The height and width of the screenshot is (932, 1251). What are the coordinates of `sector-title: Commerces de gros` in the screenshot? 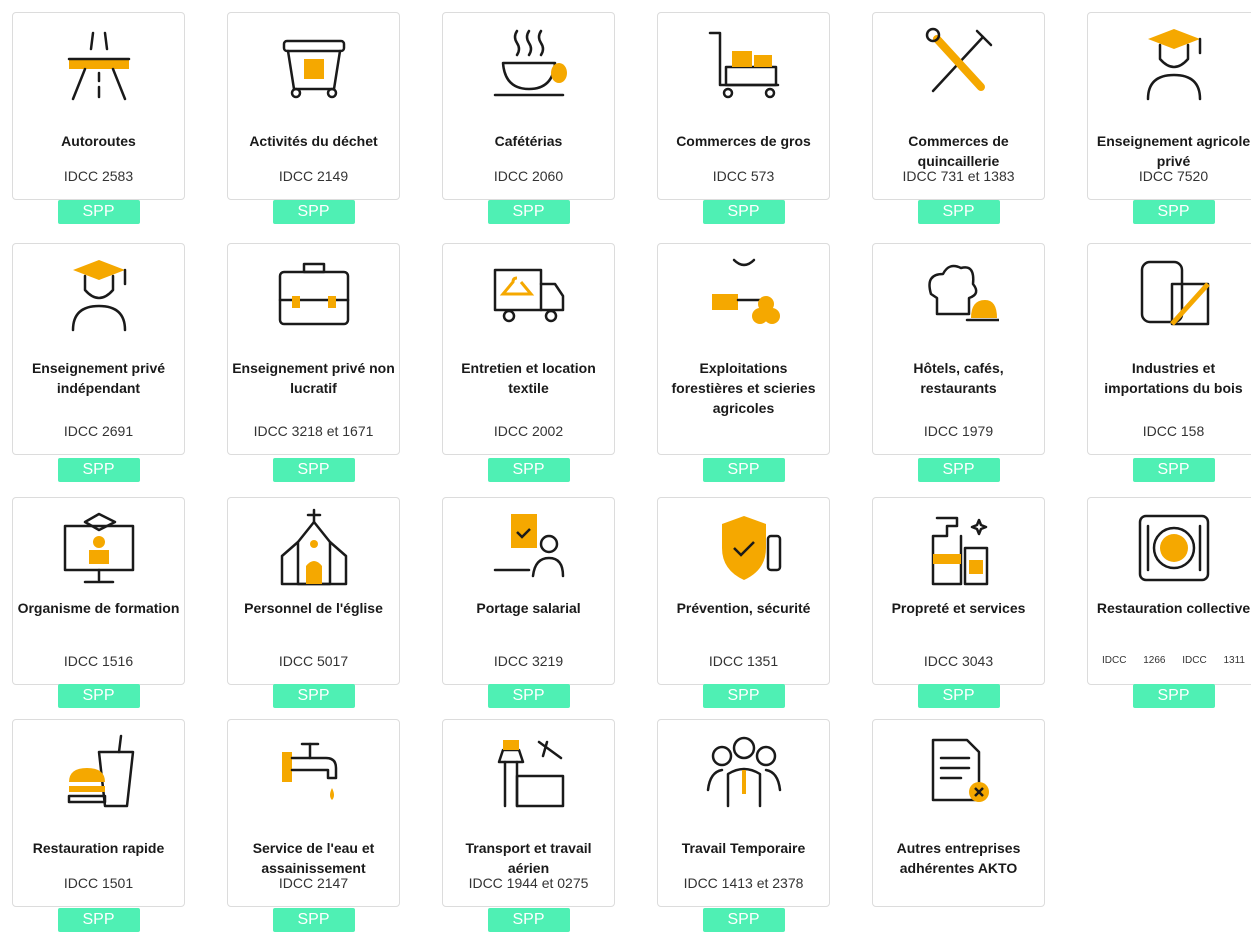 It's located at (743, 141).